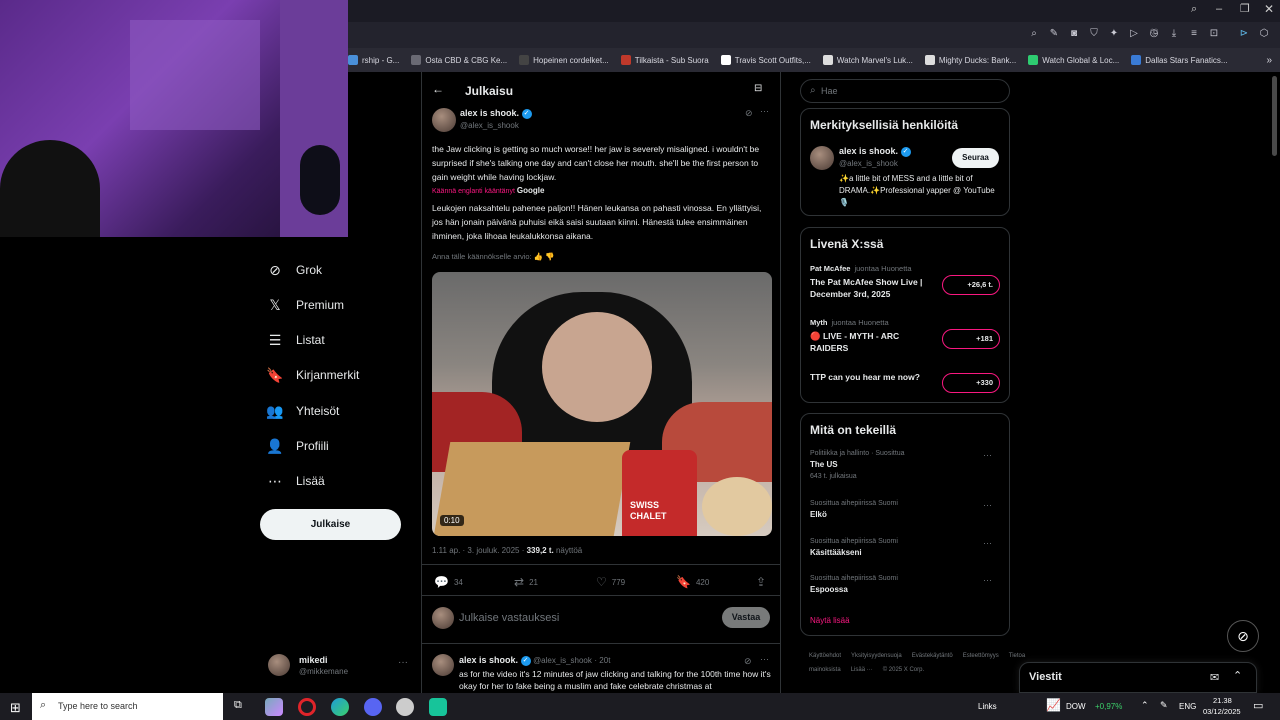  What do you see at coordinates (1094, 34) in the screenshot?
I see `shield-icon: ⛉` at bounding box center [1094, 34].